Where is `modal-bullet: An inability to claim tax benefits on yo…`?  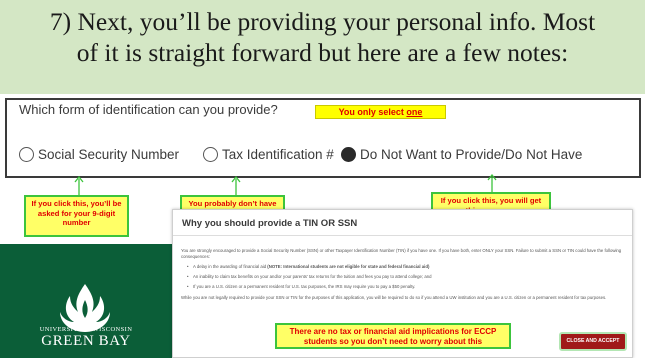 modal-bullet: An inability to claim tax benefits on yo… is located at coordinates (402, 277).